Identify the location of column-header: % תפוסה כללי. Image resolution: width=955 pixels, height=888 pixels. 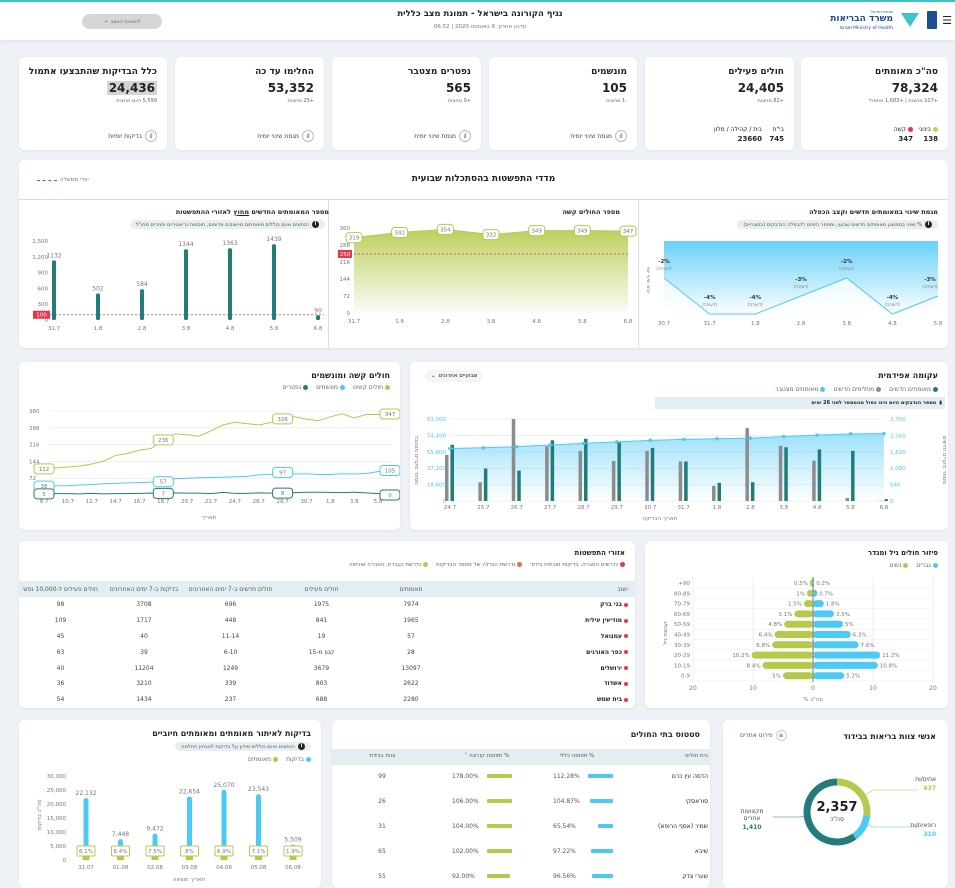
(577, 756).